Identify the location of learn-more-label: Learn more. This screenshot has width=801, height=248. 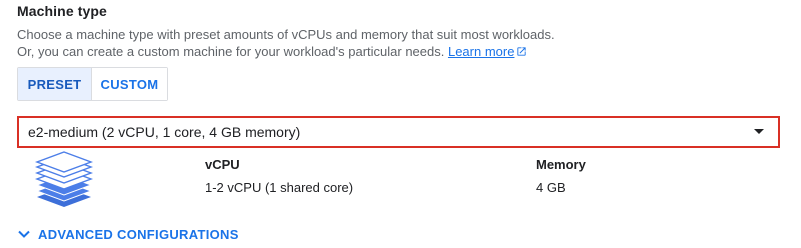
(481, 51).